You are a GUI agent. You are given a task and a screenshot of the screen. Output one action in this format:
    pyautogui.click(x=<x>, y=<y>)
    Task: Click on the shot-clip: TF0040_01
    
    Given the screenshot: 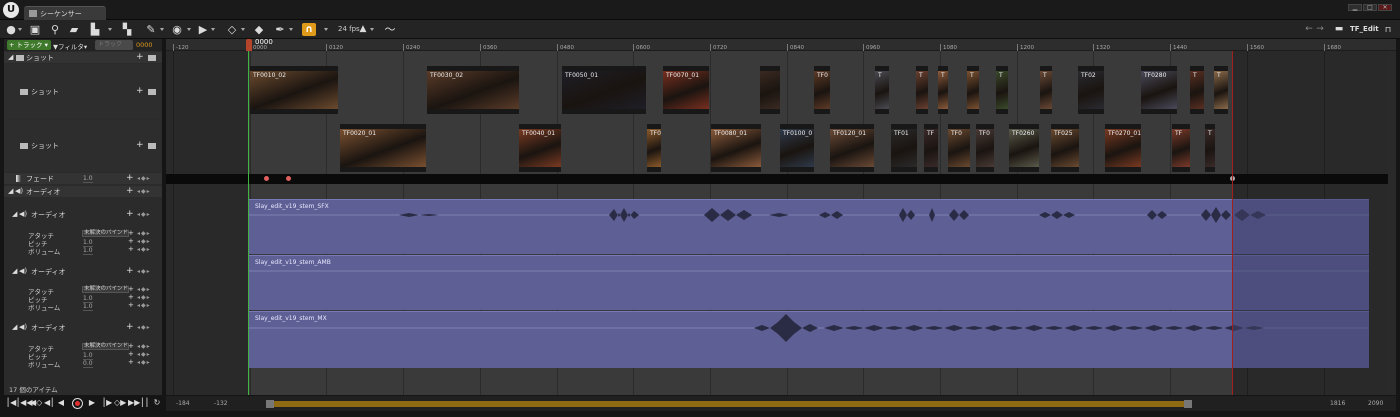 What is the action you would take?
    pyautogui.click(x=540, y=148)
    